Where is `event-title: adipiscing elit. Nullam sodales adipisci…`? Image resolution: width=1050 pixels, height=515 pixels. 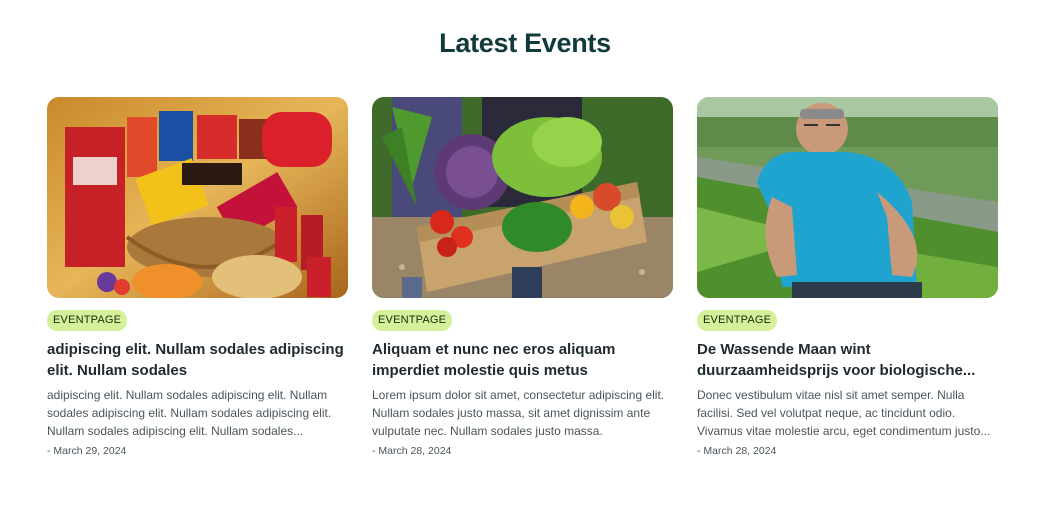
event-title: adipiscing elit. Nullam sodales adipisci… is located at coordinates (197, 360).